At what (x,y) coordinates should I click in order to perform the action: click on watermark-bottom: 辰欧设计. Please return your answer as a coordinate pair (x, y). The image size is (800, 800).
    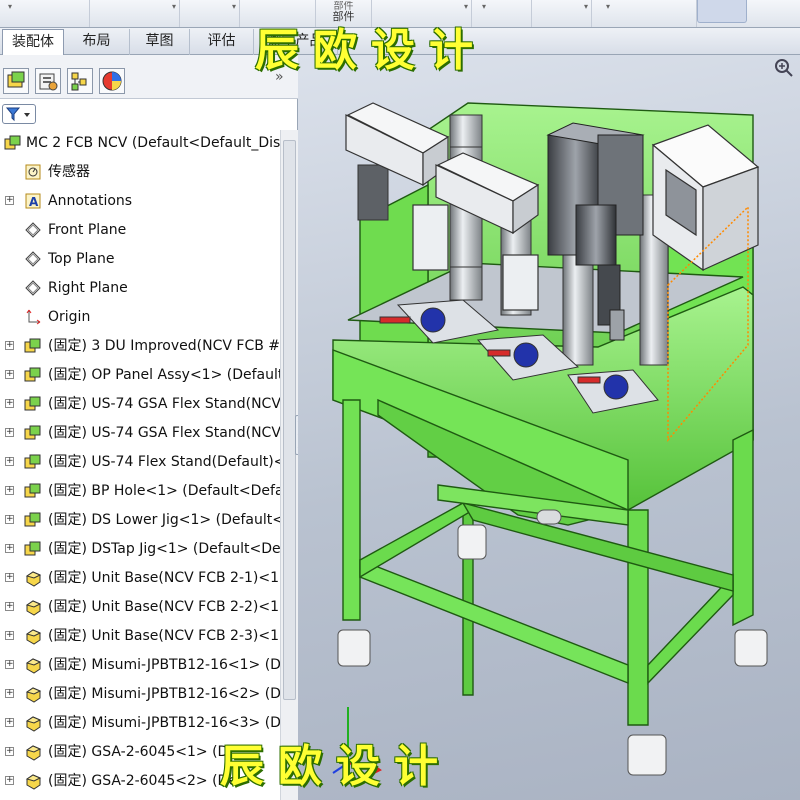
    Looking at the image, I should click on (336, 766).